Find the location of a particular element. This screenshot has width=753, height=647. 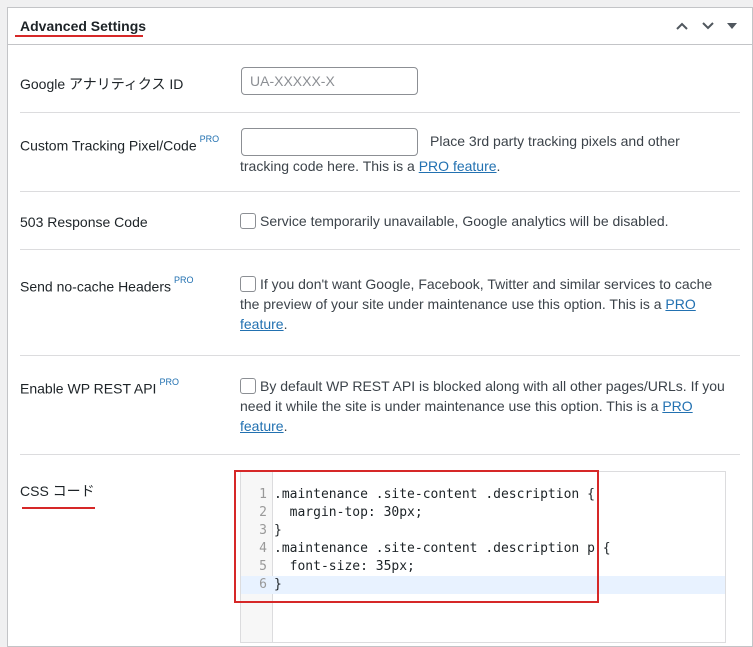

rest-checkbox is located at coordinates (248, 386).